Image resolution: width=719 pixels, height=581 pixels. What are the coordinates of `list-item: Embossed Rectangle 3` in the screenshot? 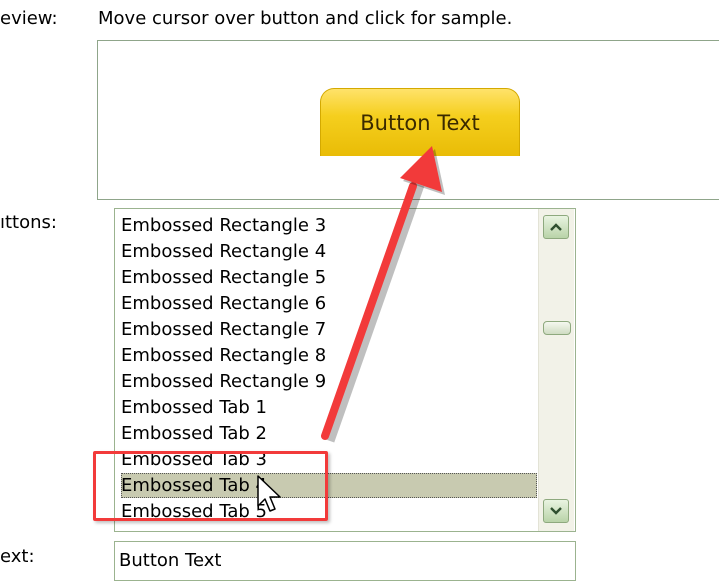 It's located at (329, 225).